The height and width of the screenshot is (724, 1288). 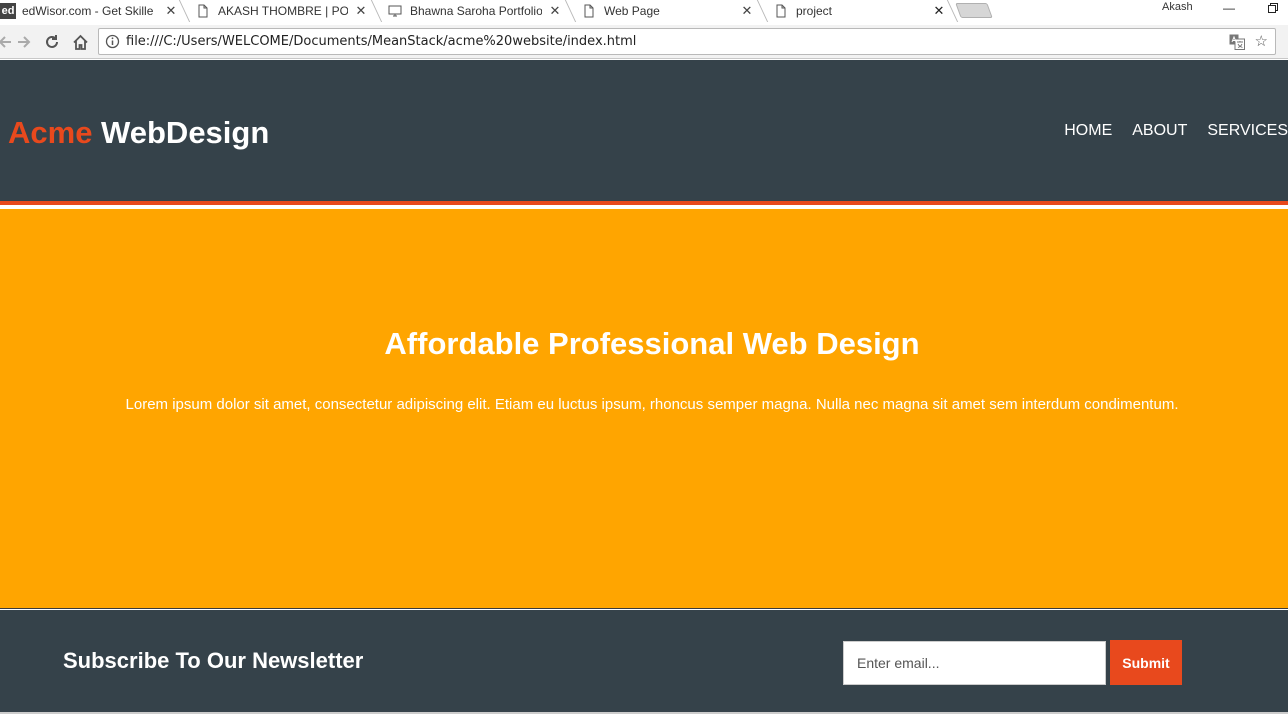 What do you see at coordinates (112, 41) in the screenshot?
I see `info-icon` at bounding box center [112, 41].